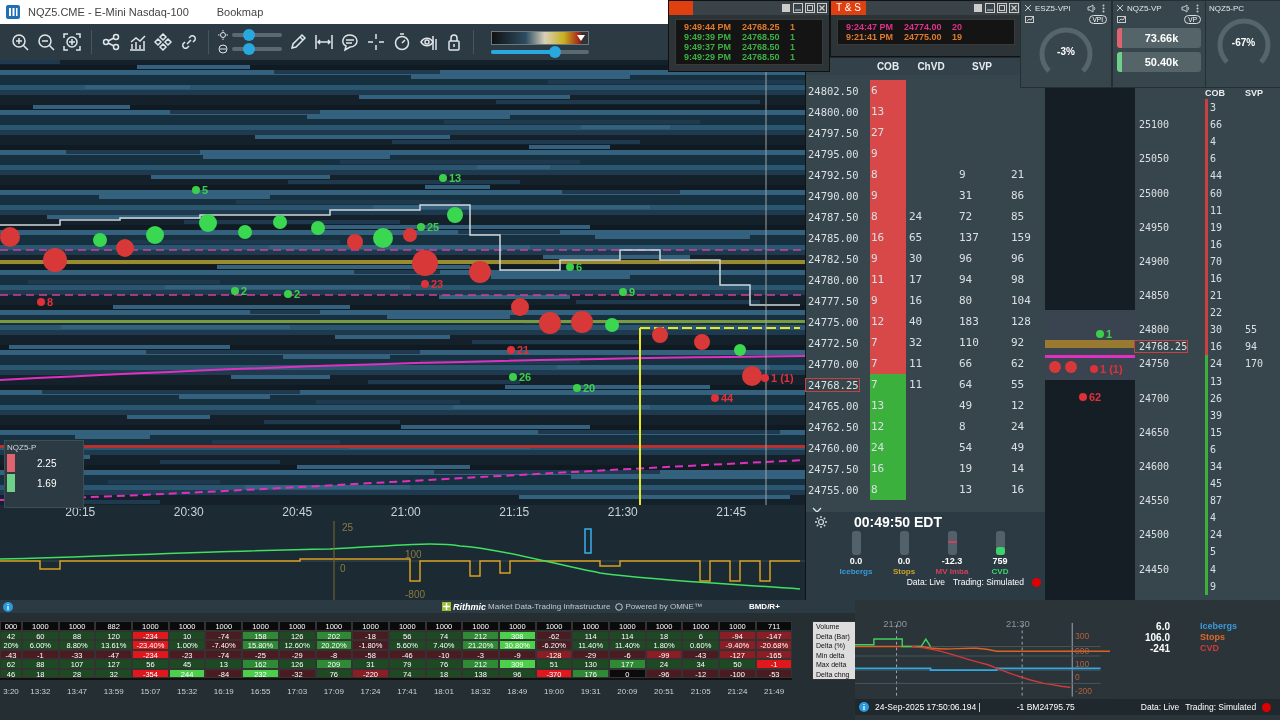 This screenshot has width=1280, height=720. What do you see at coordinates (1021, 237) in the screenshot?
I see `volume-cell-text: 159` at bounding box center [1021, 237].